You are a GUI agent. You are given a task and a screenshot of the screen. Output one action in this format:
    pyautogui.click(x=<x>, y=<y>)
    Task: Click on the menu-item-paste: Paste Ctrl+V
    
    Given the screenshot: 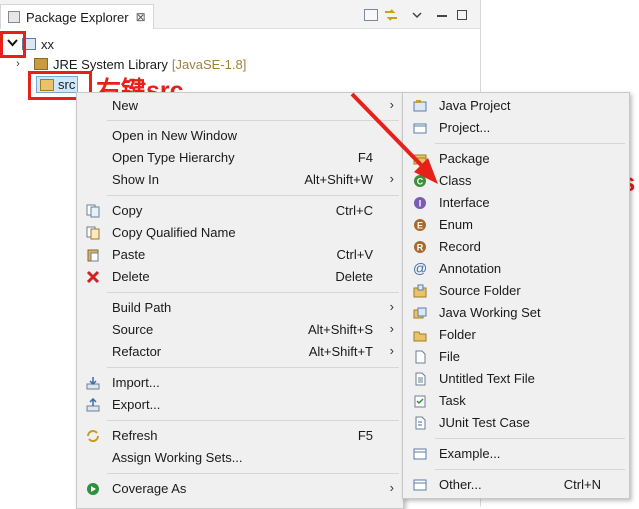 What is the action you would take?
    pyautogui.click(x=240, y=255)
    